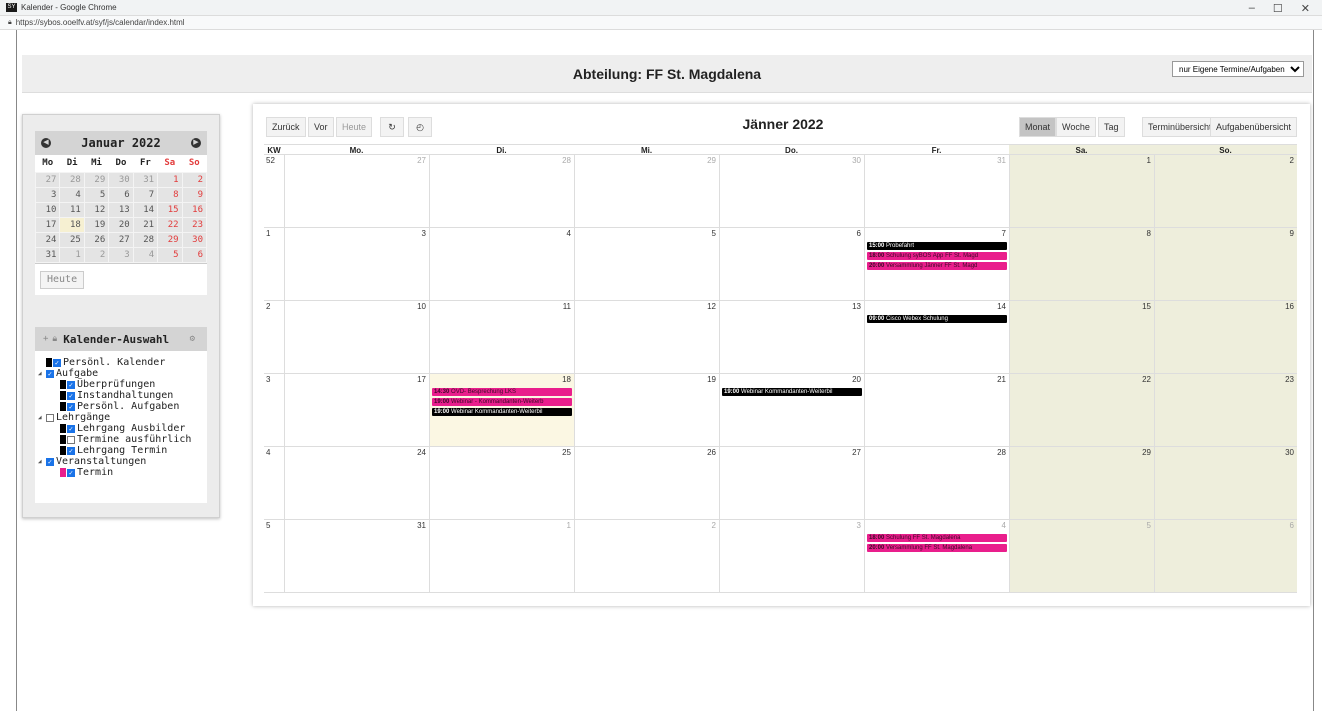 The image size is (1322, 711). Describe the element at coordinates (122, 406) in the screenshot. I see `calendar-tree-item: ✓ Persönl. Aufgaben` at that location.